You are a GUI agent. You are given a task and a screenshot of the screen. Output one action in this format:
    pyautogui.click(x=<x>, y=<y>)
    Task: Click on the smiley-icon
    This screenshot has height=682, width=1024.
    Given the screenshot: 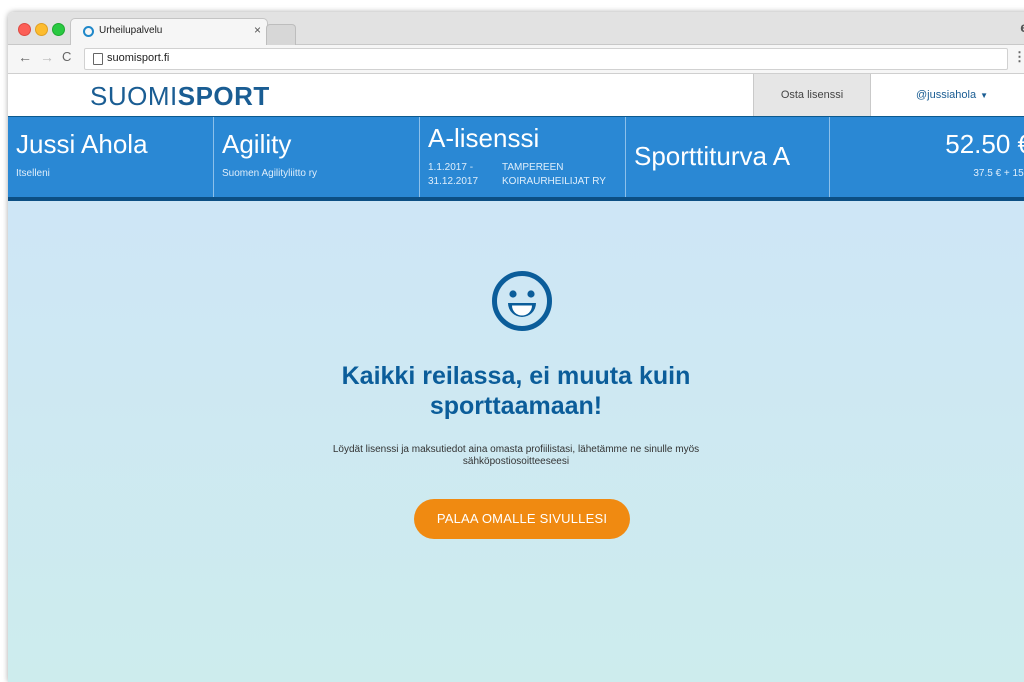 What is the action you would take?
    pyautogui.click(x=522, y=301)
    